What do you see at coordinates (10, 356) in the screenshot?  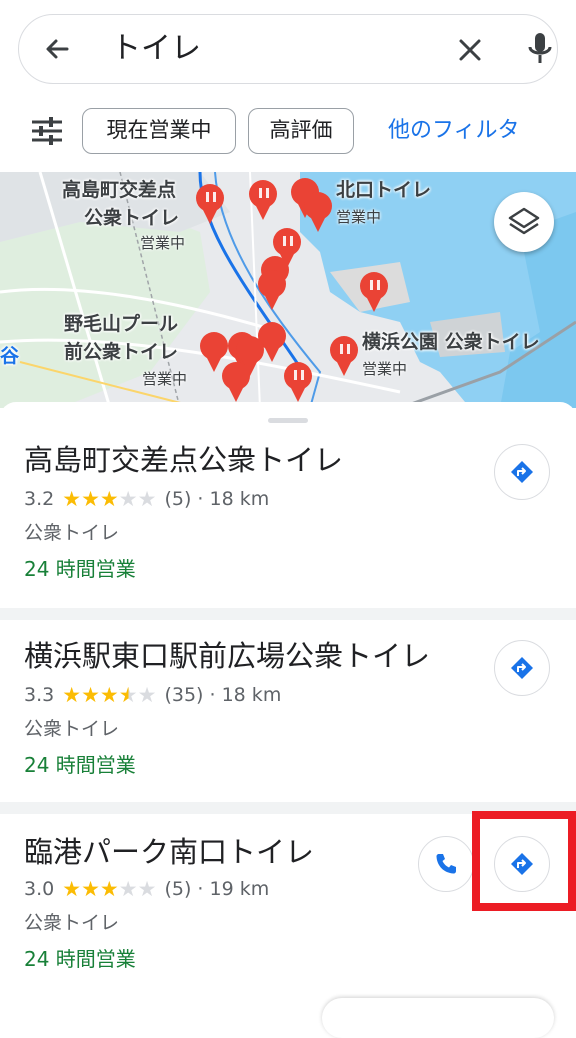 I see `map-label-station-fragment: 谷` at bounding box center [10, 356].